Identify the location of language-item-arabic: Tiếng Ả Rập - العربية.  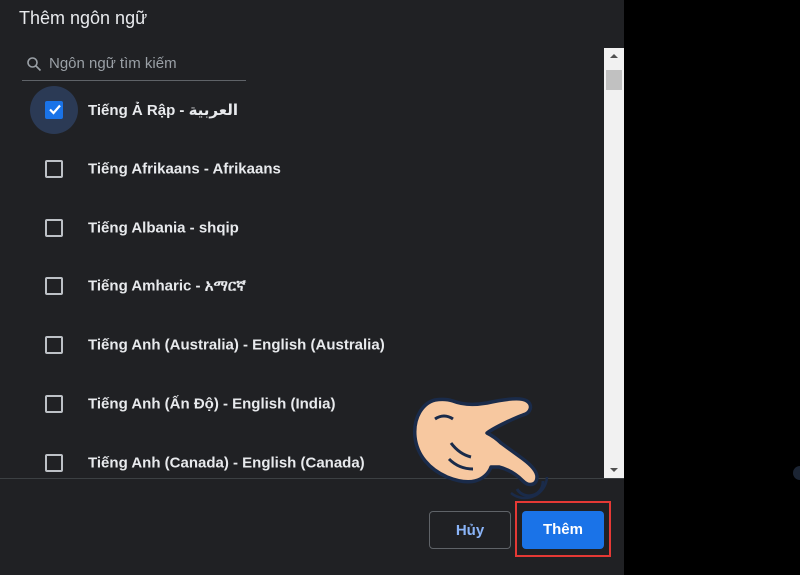
(300, 110).